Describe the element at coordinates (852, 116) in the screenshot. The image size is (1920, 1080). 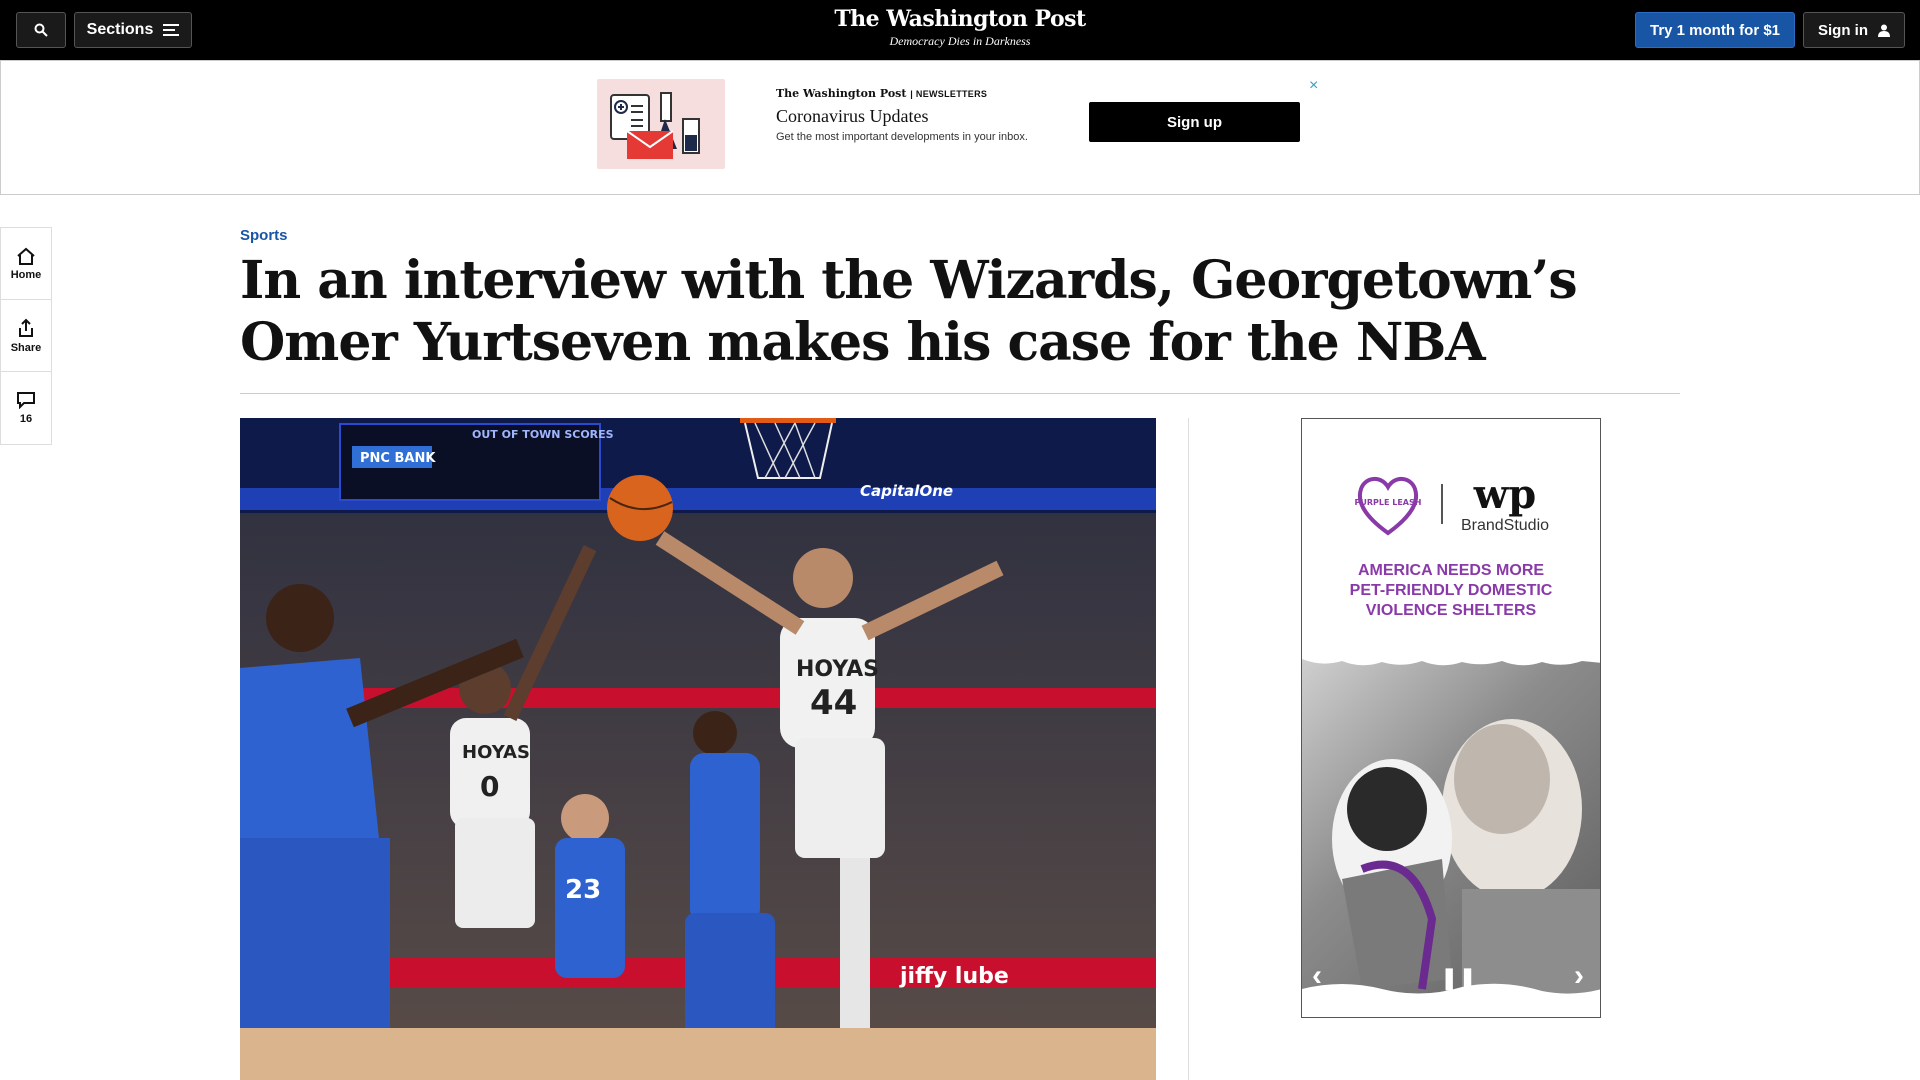
I see `newsletter-title: Coronavirus Updates` at that location.